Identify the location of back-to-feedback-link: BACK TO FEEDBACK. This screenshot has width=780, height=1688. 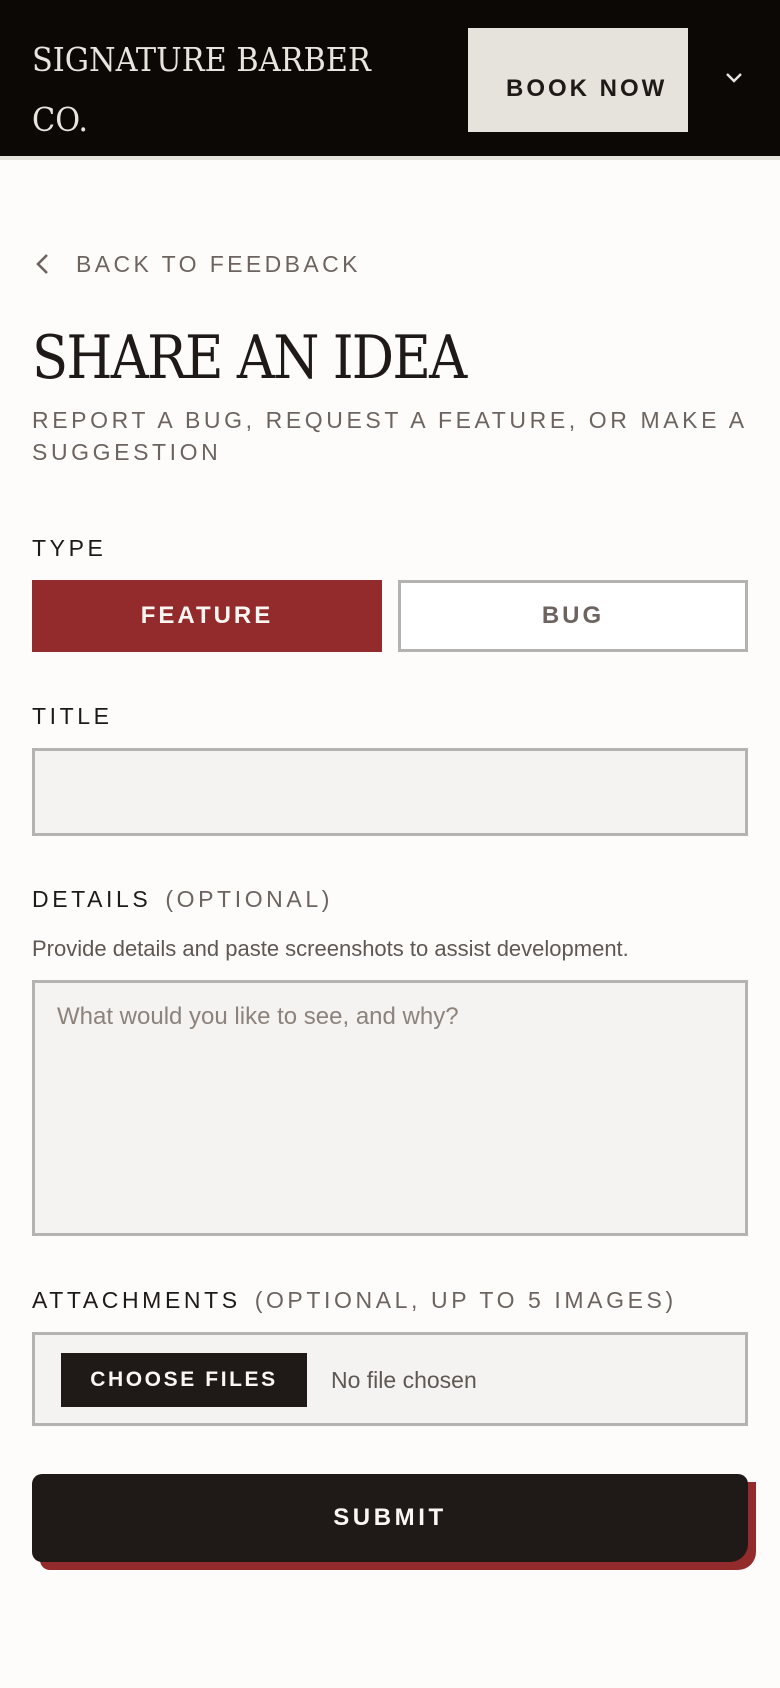
(196, 264).